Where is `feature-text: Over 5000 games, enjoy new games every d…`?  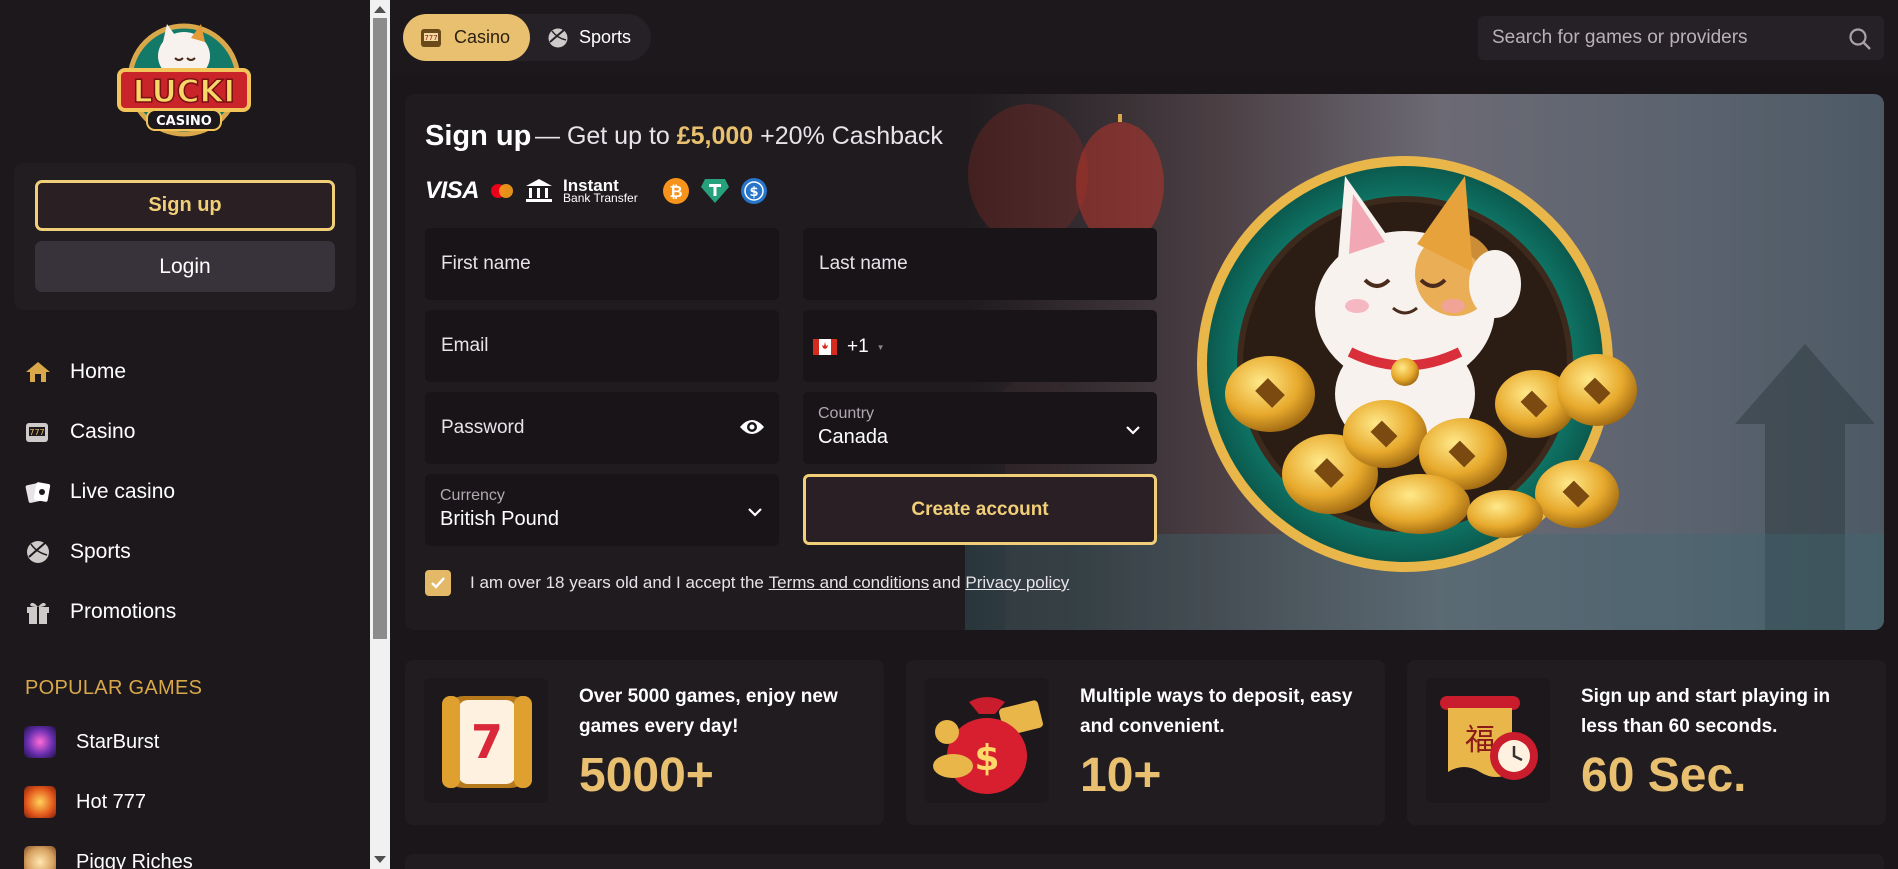 feature-text: Over 5000 games, enjoy new games every d… is located at coordinates (708, 711).